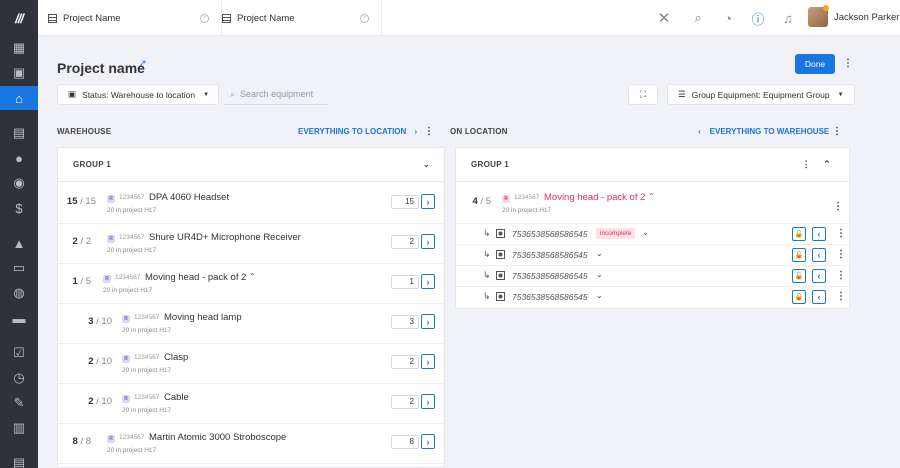 Image resolution: width=900 pixels, height=468 pixels. I want to click on app-logo: ///, so click(19, 18).